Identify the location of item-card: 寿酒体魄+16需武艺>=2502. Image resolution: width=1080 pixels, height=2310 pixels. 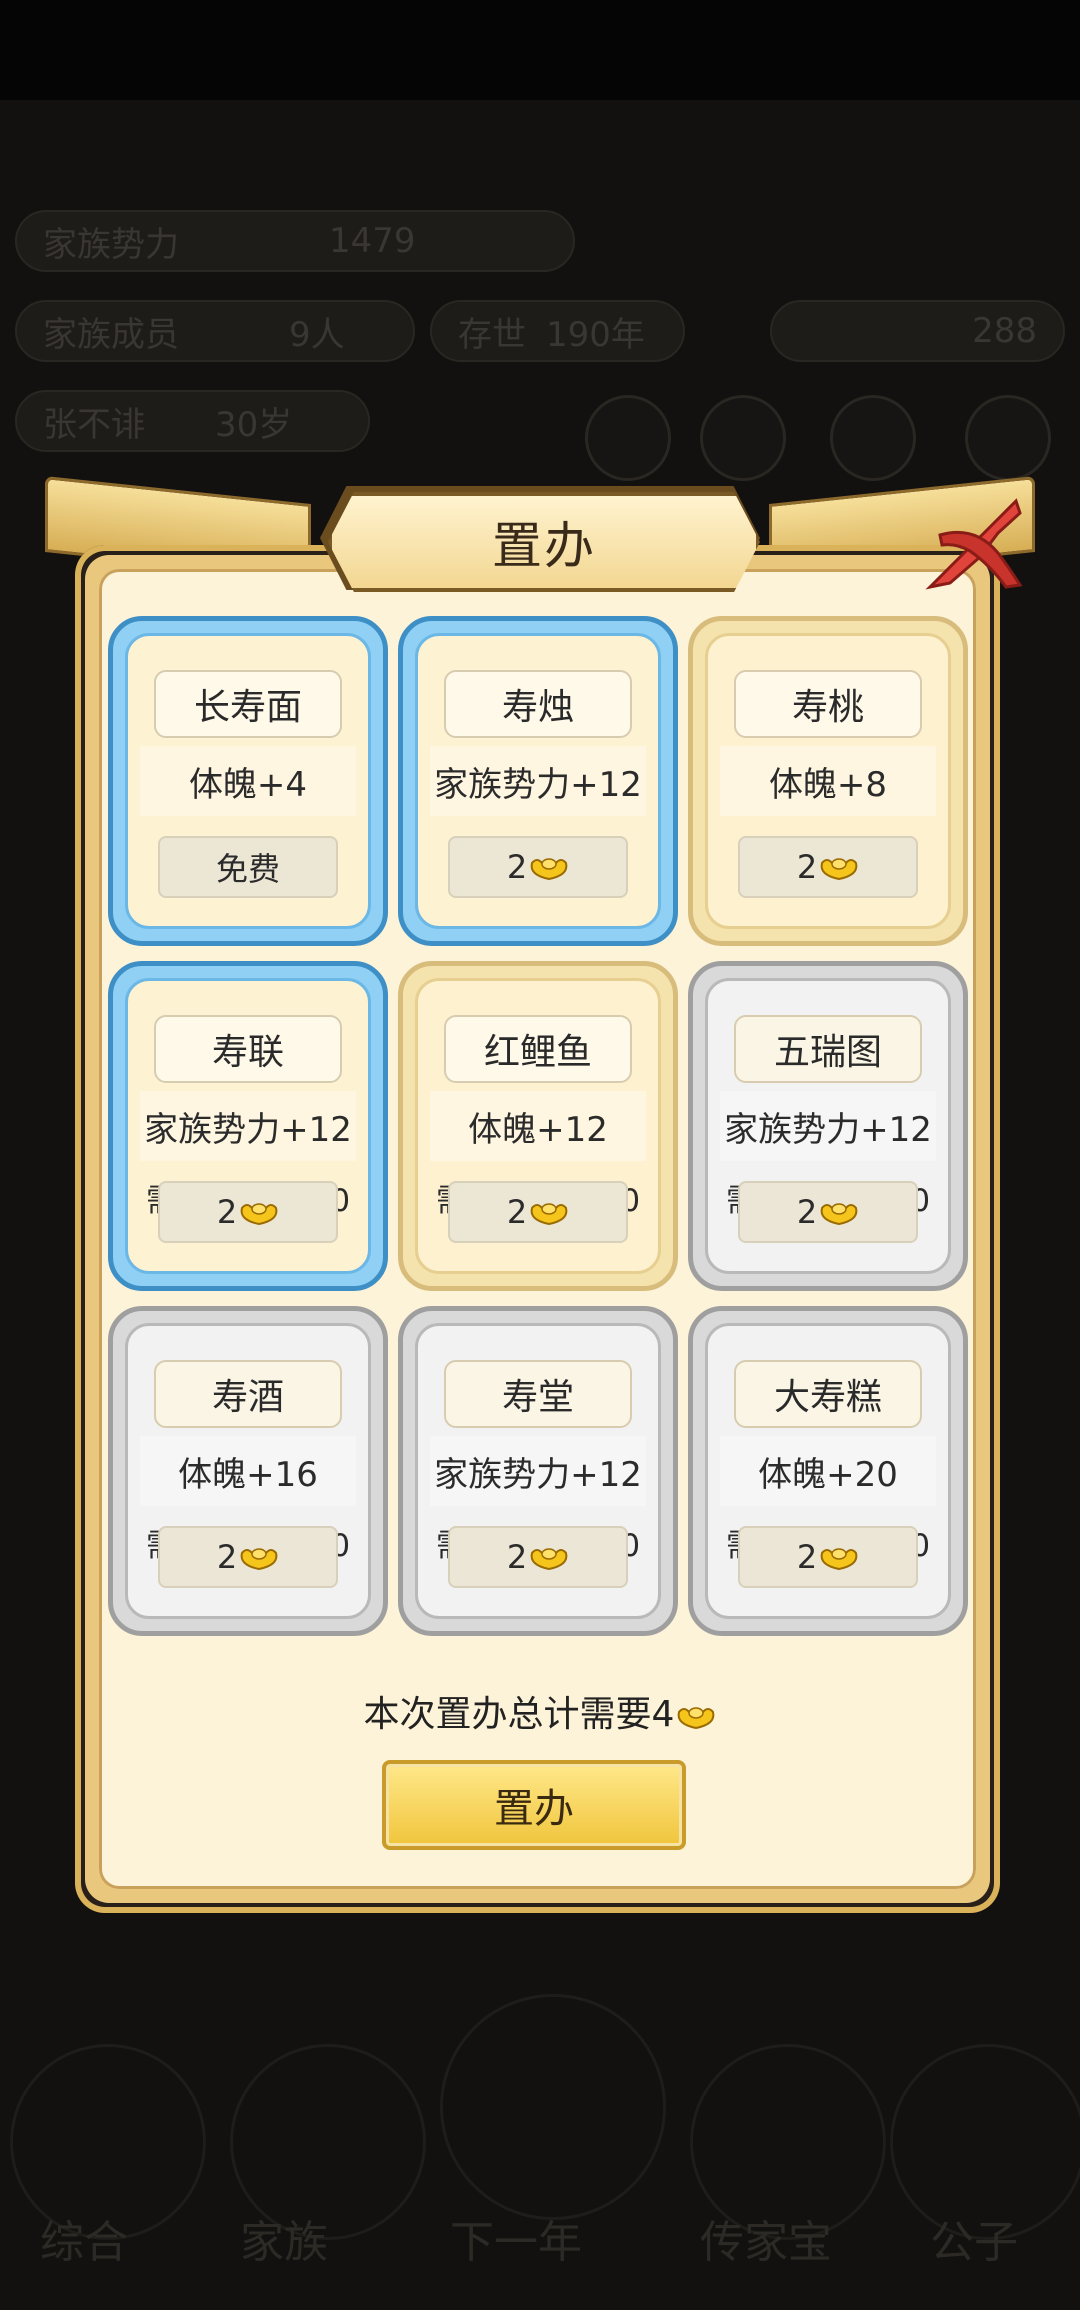
(248, 1471).